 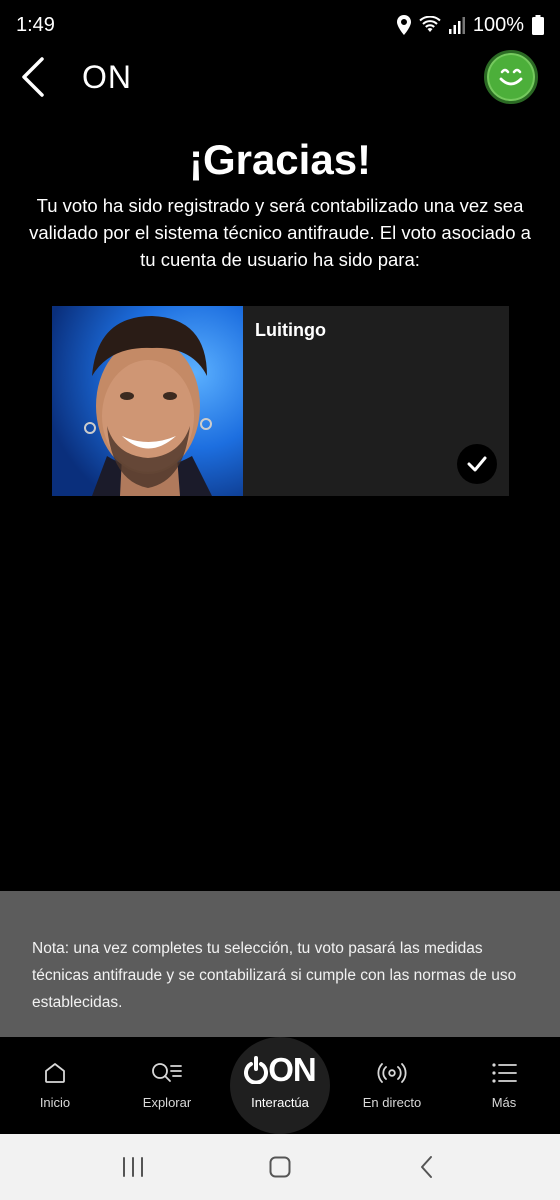 I want to click on system-navigation-bar, so click(x=280, y=1167).